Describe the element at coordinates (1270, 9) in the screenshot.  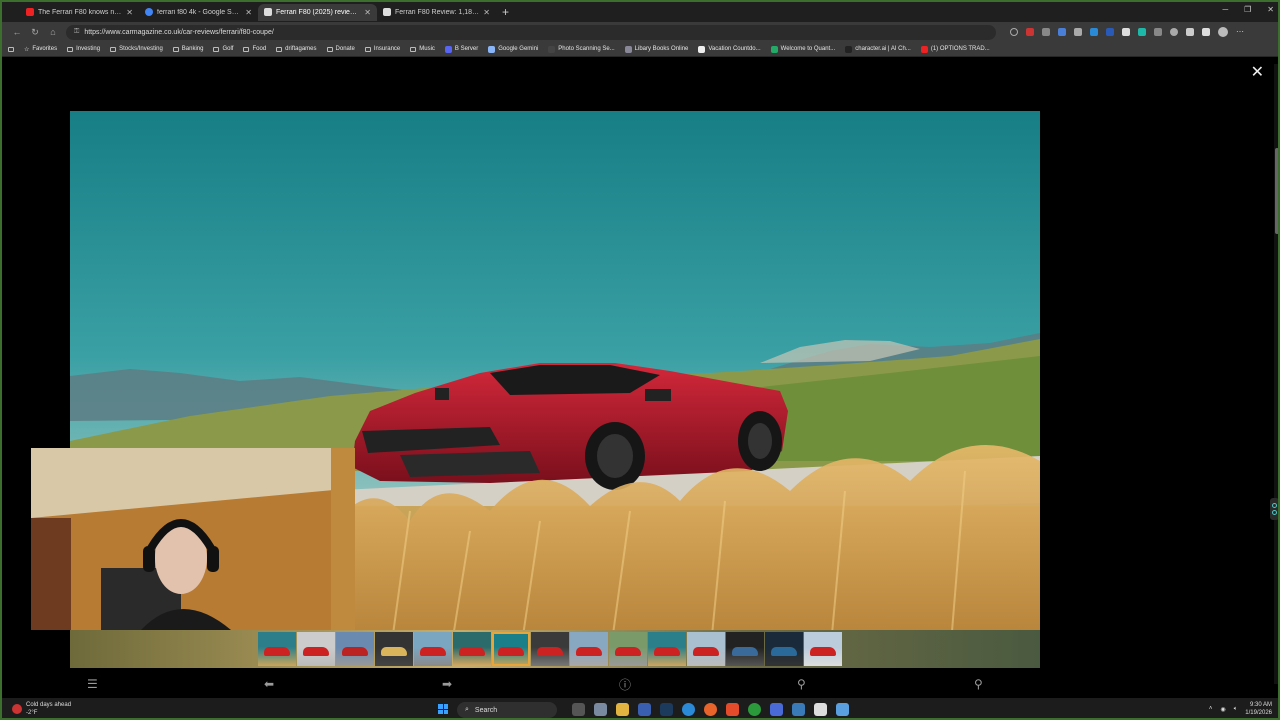
I see `close-window-icon: ✕` at that location.